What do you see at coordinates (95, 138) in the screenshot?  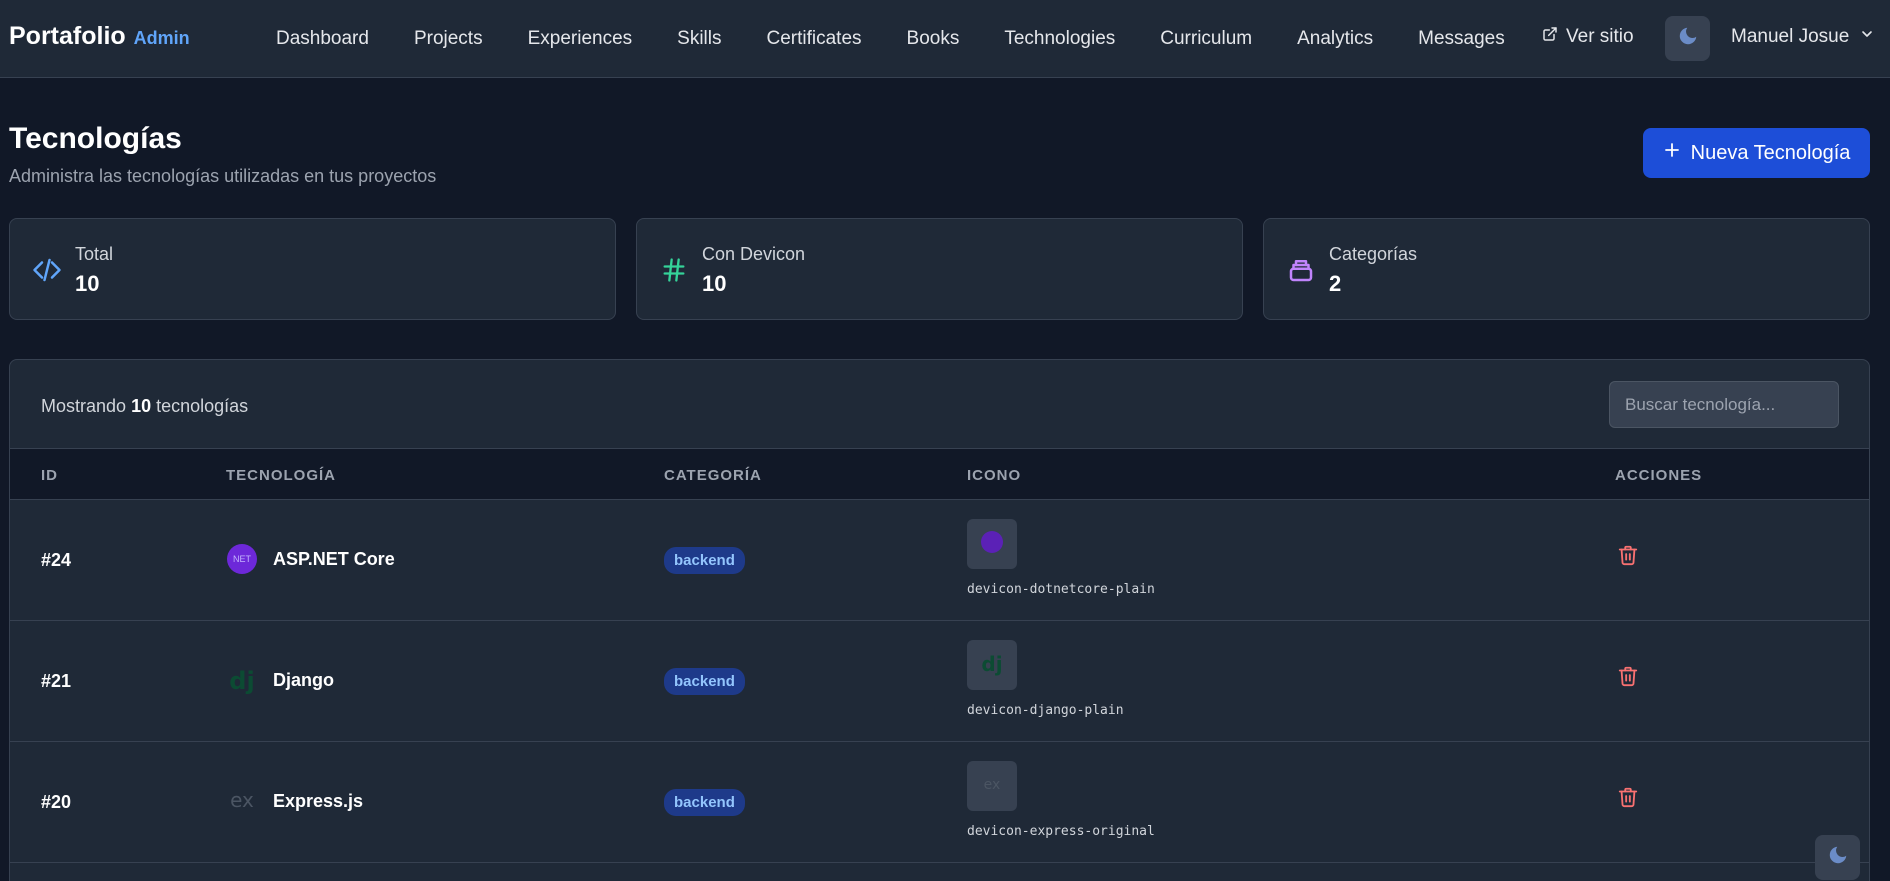 I see `page-title: Tecnologías` at bounding box center [95, 138].